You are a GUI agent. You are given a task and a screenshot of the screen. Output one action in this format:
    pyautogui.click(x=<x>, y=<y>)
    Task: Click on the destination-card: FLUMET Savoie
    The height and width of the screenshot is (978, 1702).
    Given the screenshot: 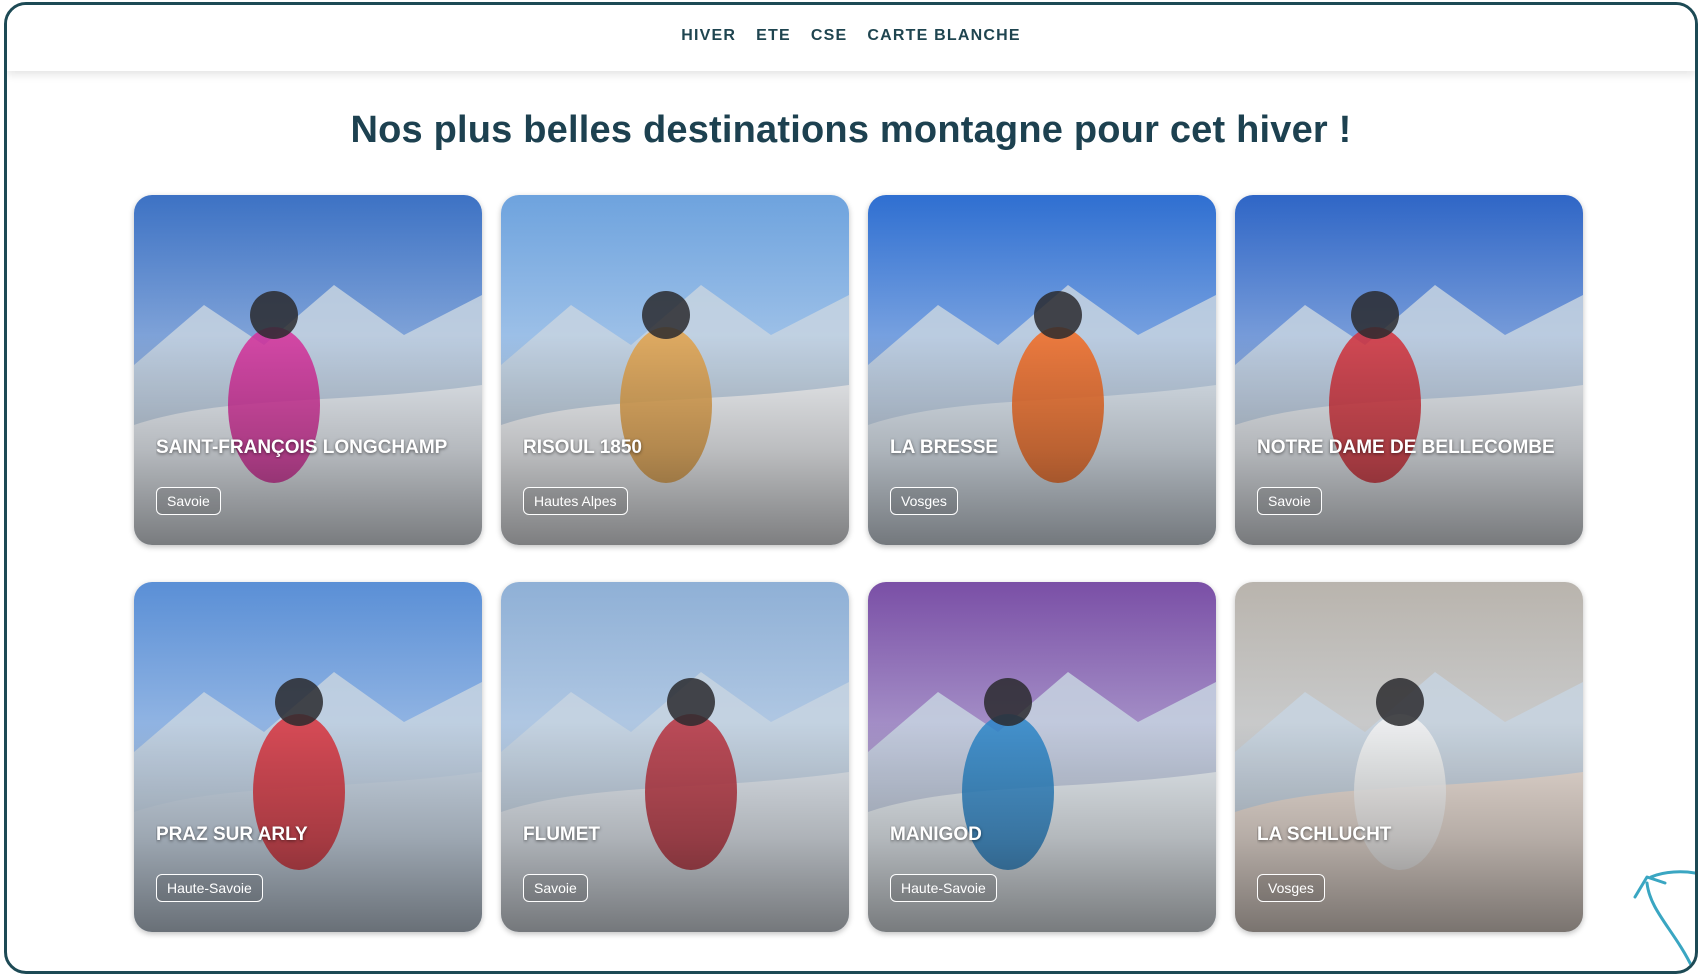 What is the action you would take?
    pyautogui.click(x=675, y=757)
    